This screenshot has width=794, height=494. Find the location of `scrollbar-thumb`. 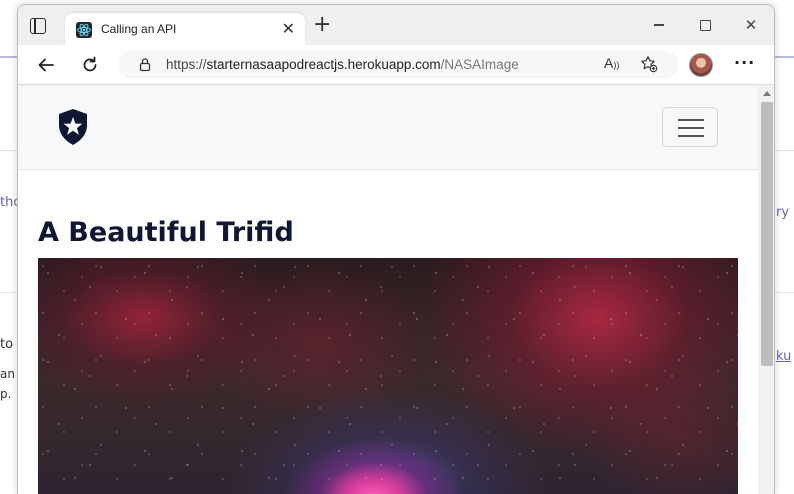

scrollbar-thumb is located at coordinates (767, 234).